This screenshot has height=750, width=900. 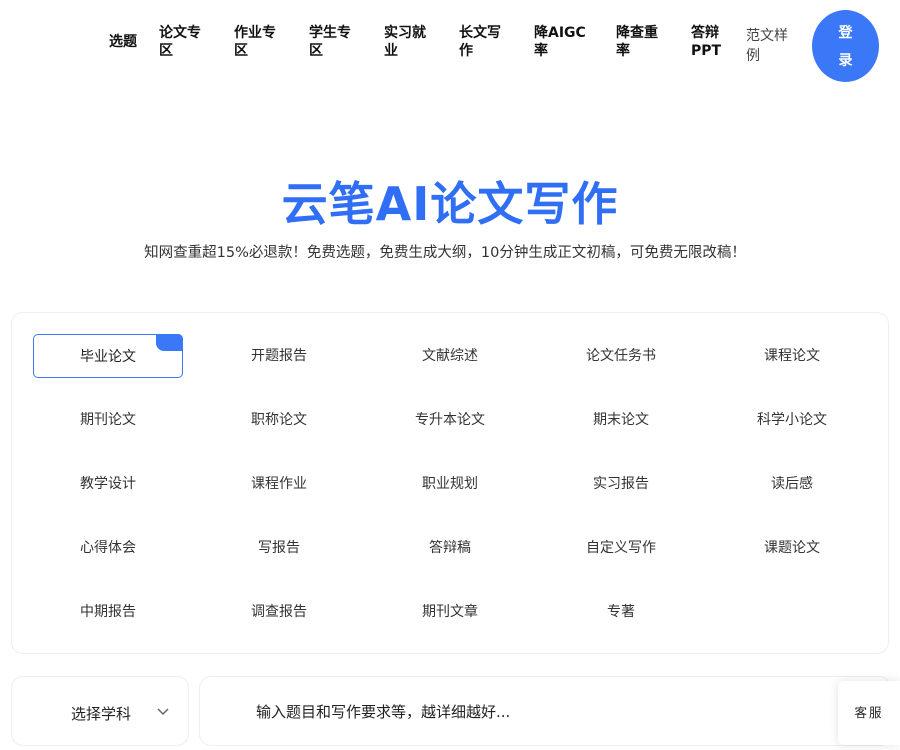 What do you see at coordinates (450, 420) in the screenshot?
I see `category-item: 专升本论文` at bounding box center [450, 420].